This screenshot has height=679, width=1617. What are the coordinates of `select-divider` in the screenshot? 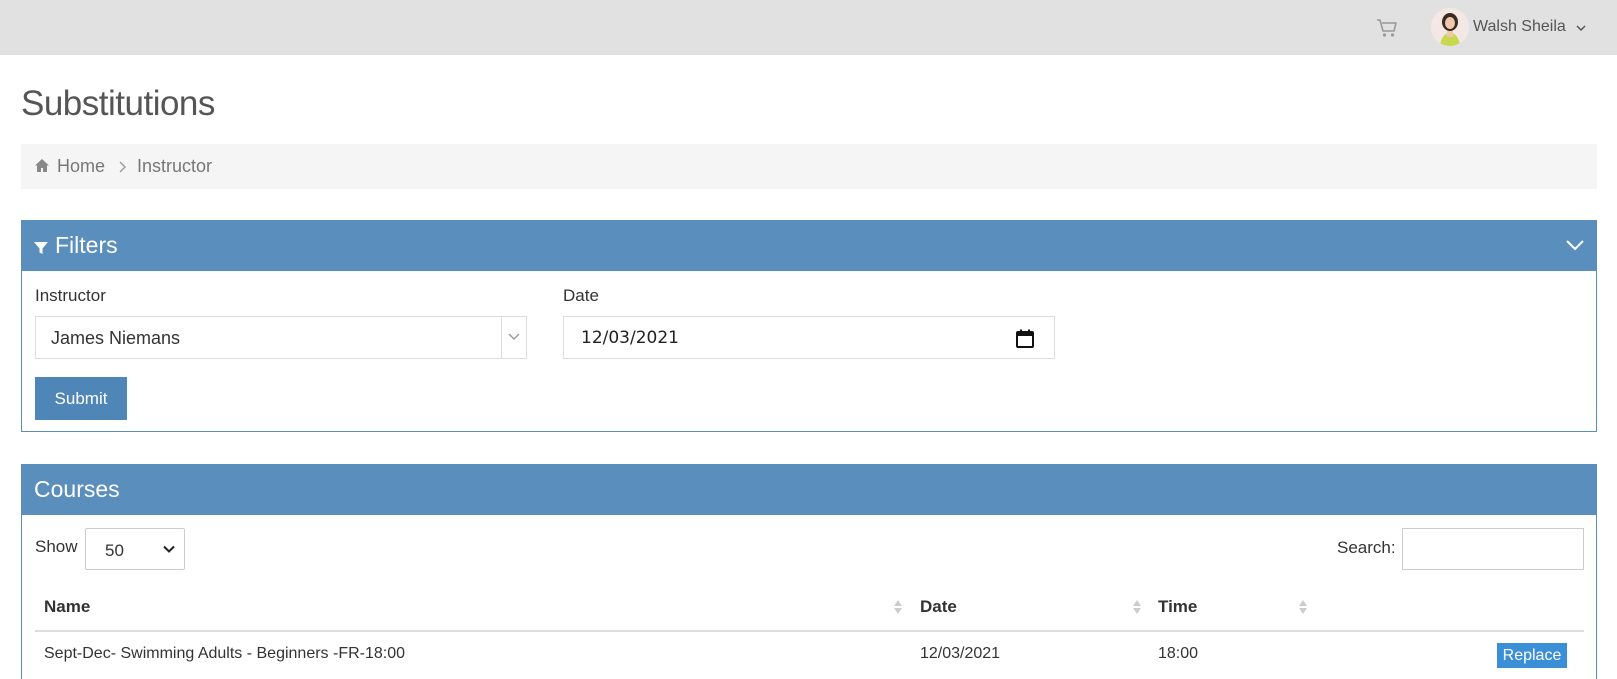 It's located at (501, 337).